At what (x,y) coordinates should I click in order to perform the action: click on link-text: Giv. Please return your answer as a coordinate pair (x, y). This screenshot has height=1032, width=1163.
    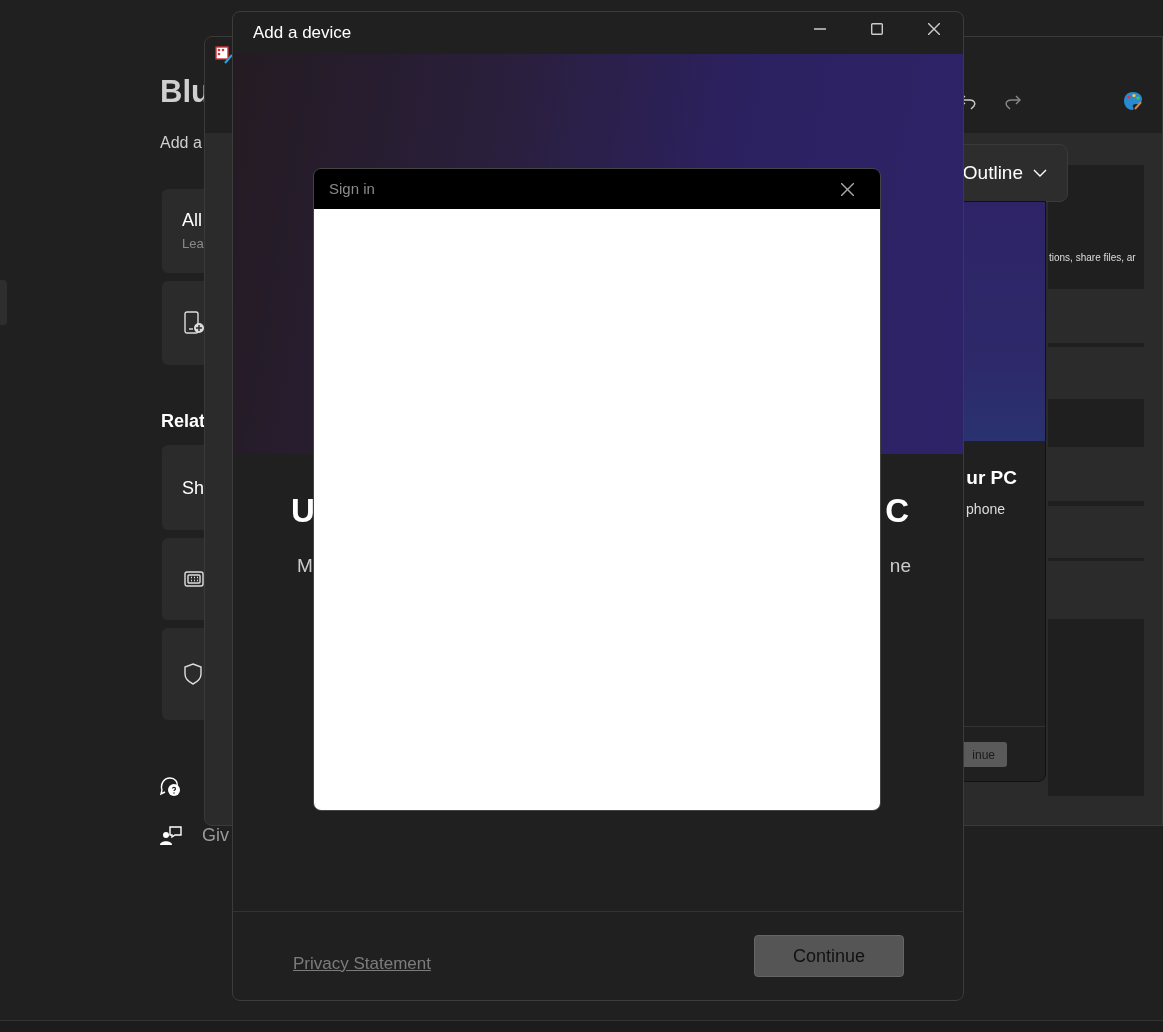
    Looking at the image, I should click on (215, 835).